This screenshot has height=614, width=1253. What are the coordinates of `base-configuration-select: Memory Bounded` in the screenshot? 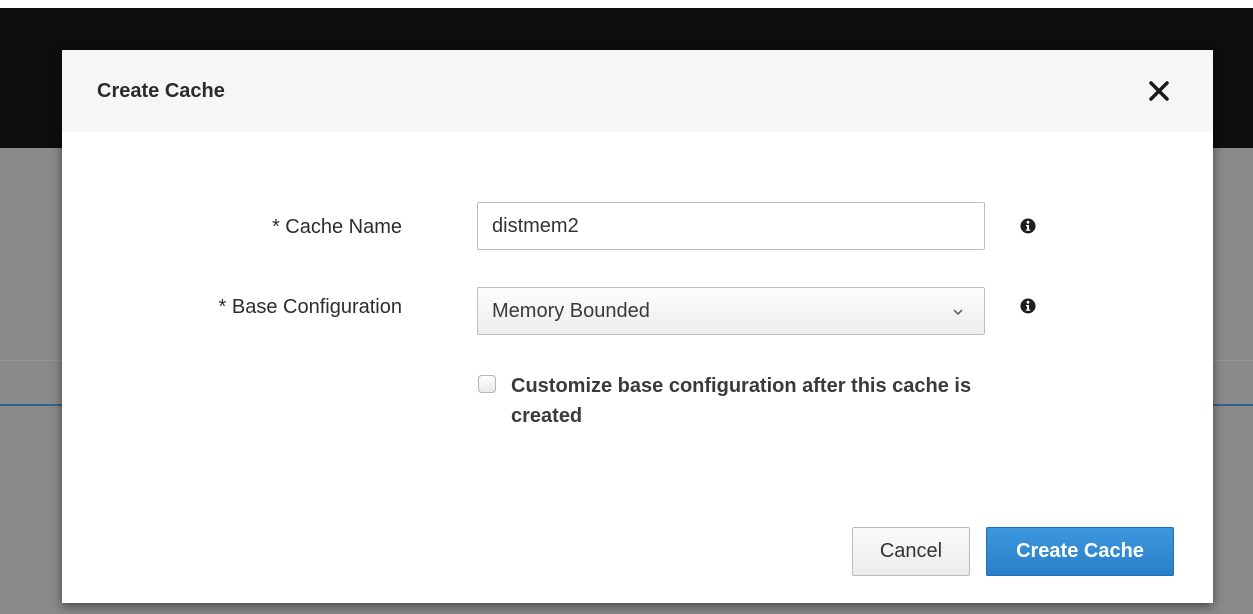 It's located at (731, 311).